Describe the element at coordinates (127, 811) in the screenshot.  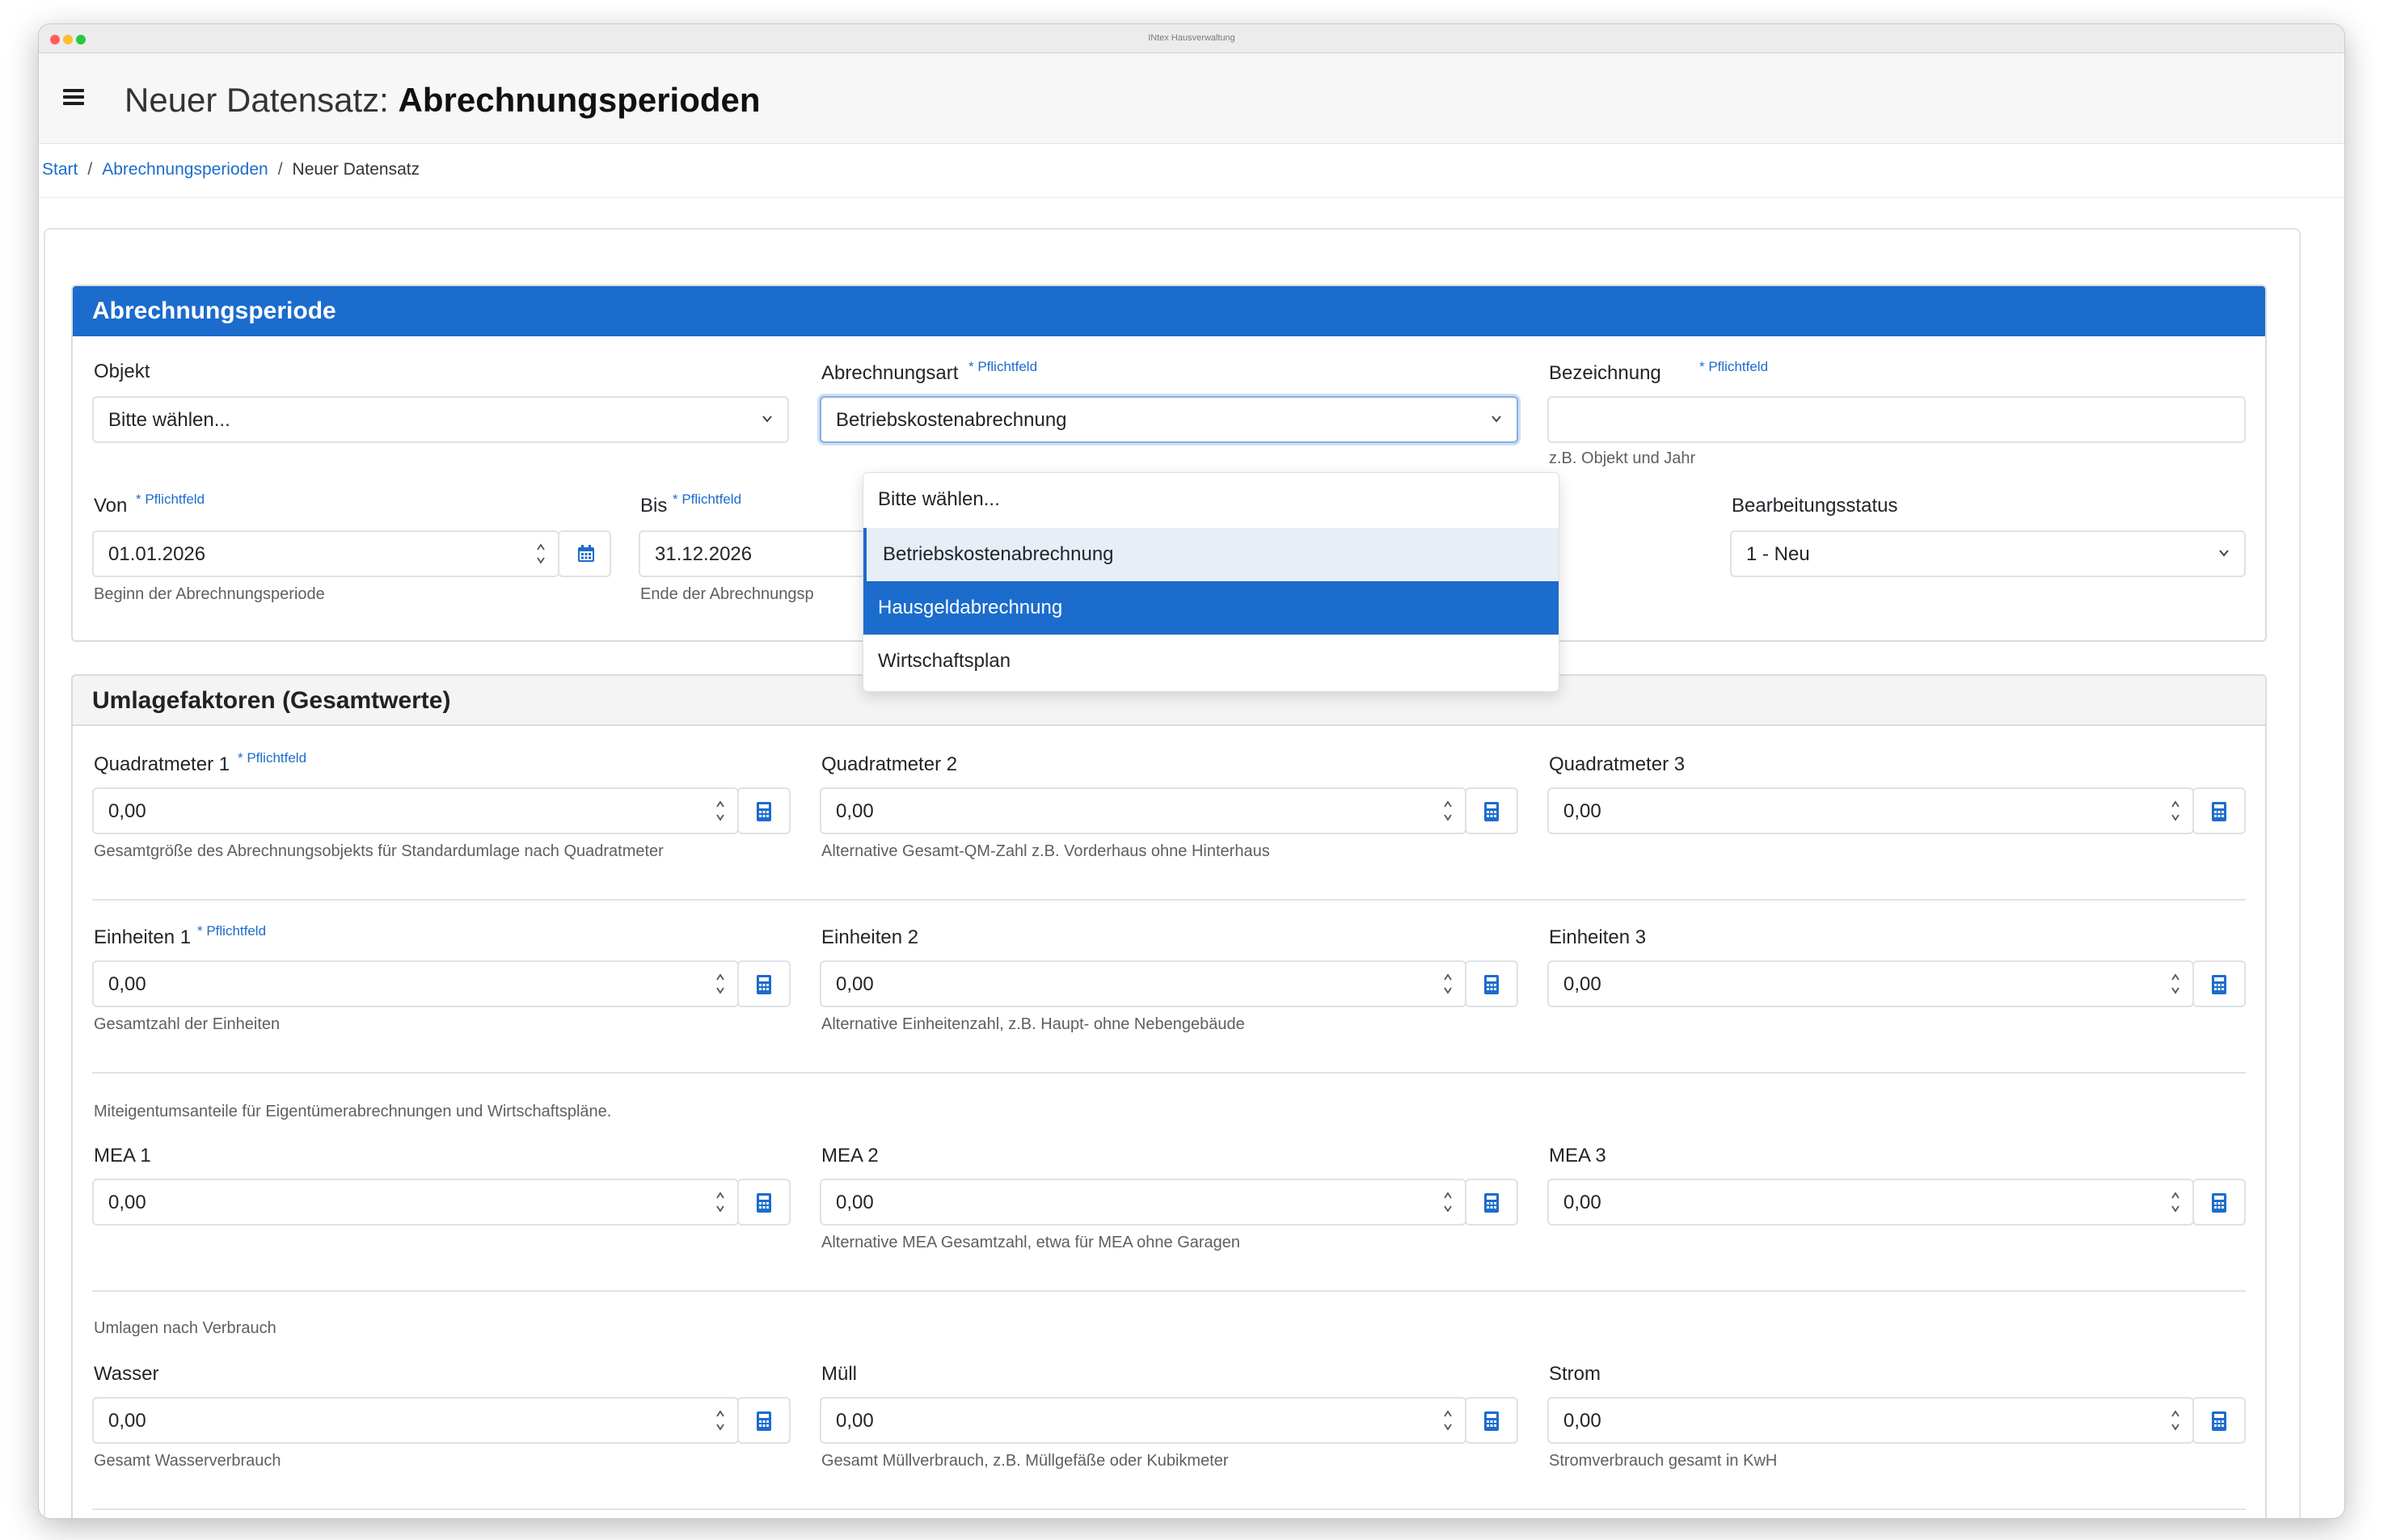
I see `qm1-value: 0,00` at that location.